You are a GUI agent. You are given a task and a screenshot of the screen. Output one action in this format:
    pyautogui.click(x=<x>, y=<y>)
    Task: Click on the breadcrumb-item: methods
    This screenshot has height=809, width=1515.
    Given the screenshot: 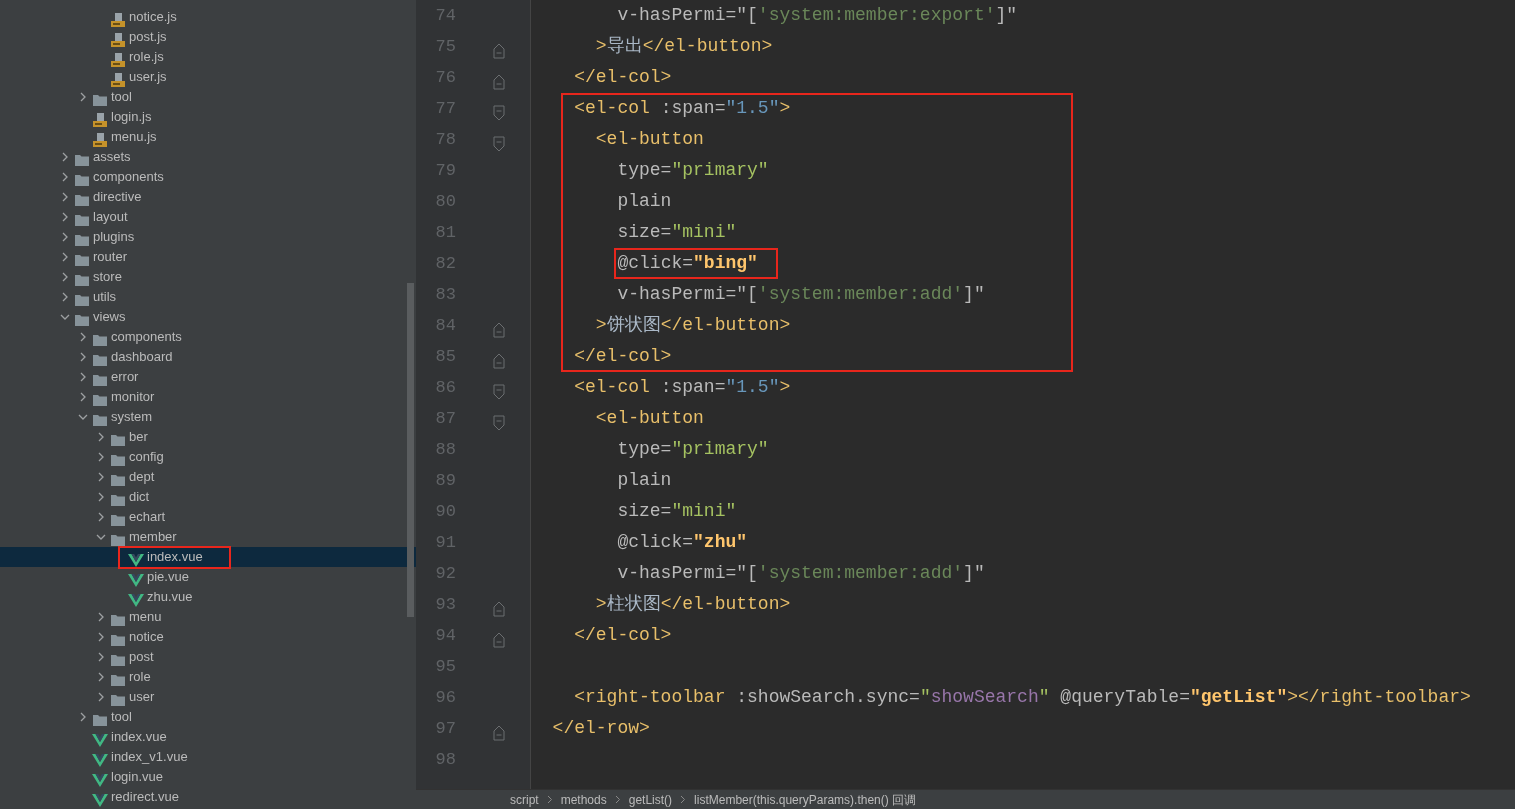 What is the action you would take?
    pyautogui.click(x=583, y=799)
    